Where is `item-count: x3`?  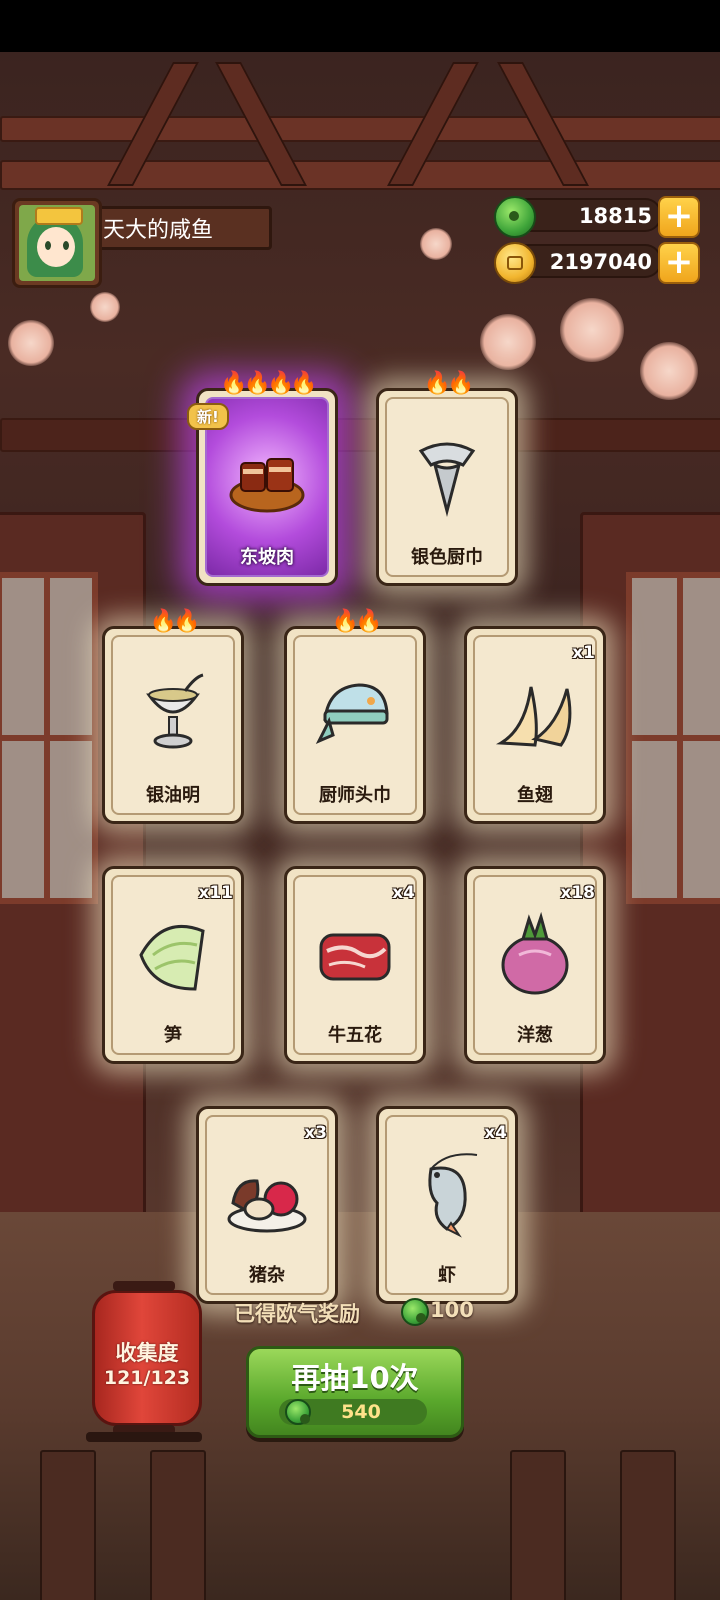 item-count: x3 is located at coordinates (315, 1133).